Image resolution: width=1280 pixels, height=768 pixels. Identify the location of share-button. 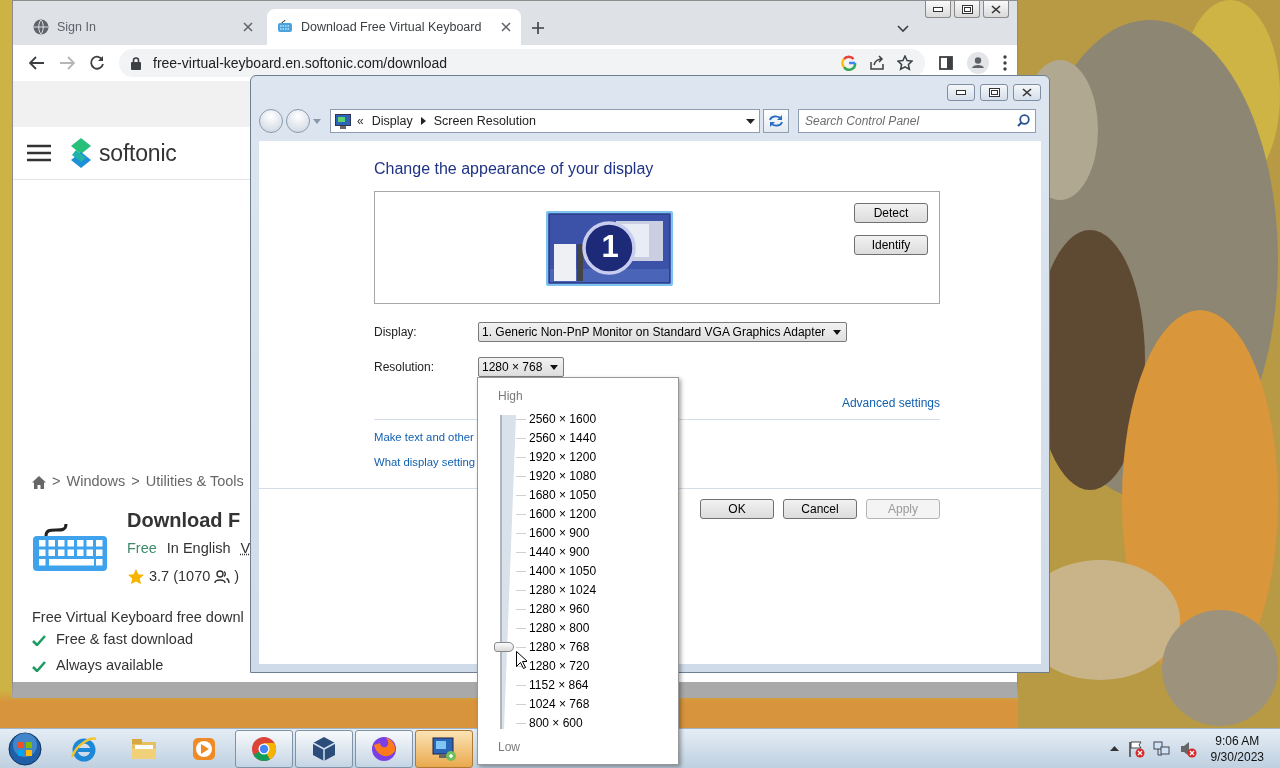
(877, 63).